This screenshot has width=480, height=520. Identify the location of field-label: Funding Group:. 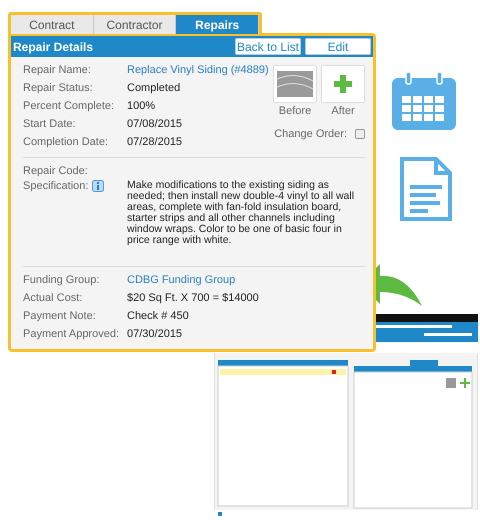
(61, 280).